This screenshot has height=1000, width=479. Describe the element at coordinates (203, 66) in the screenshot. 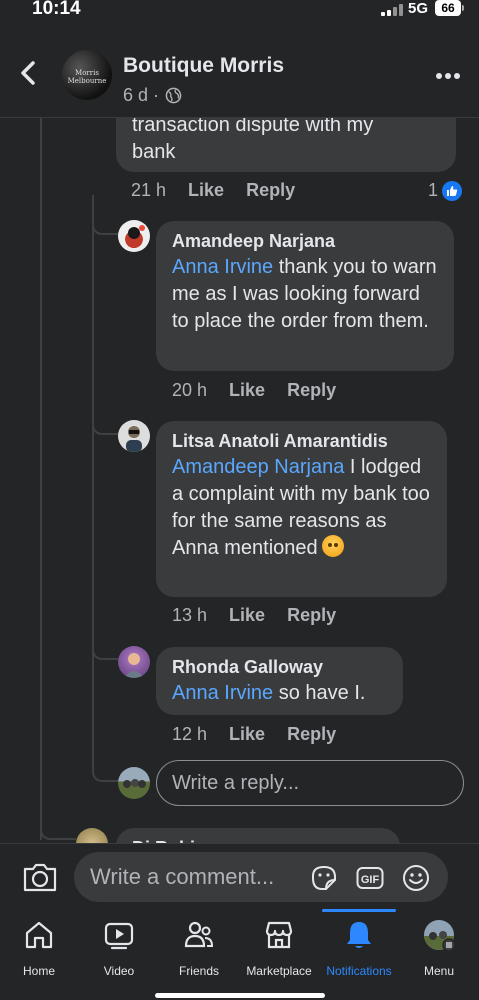

I see `page-name: Boutique Morris` at that location.